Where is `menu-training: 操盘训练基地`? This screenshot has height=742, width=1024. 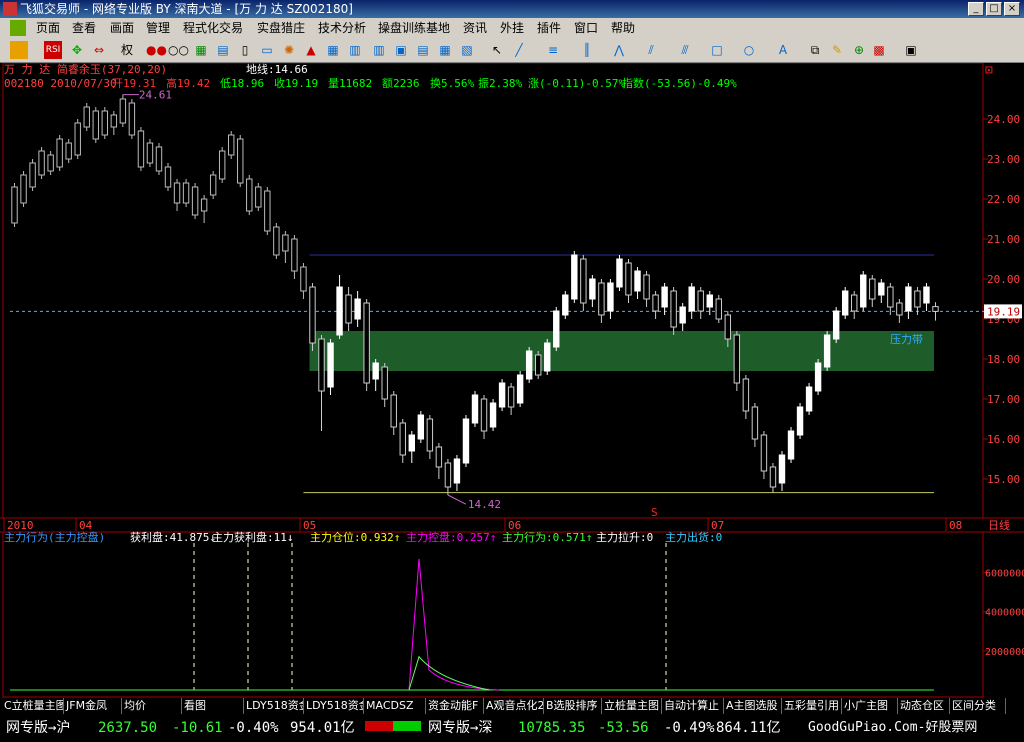
menu-training: 操盘训练基地 is located at coordinates (414, 28).